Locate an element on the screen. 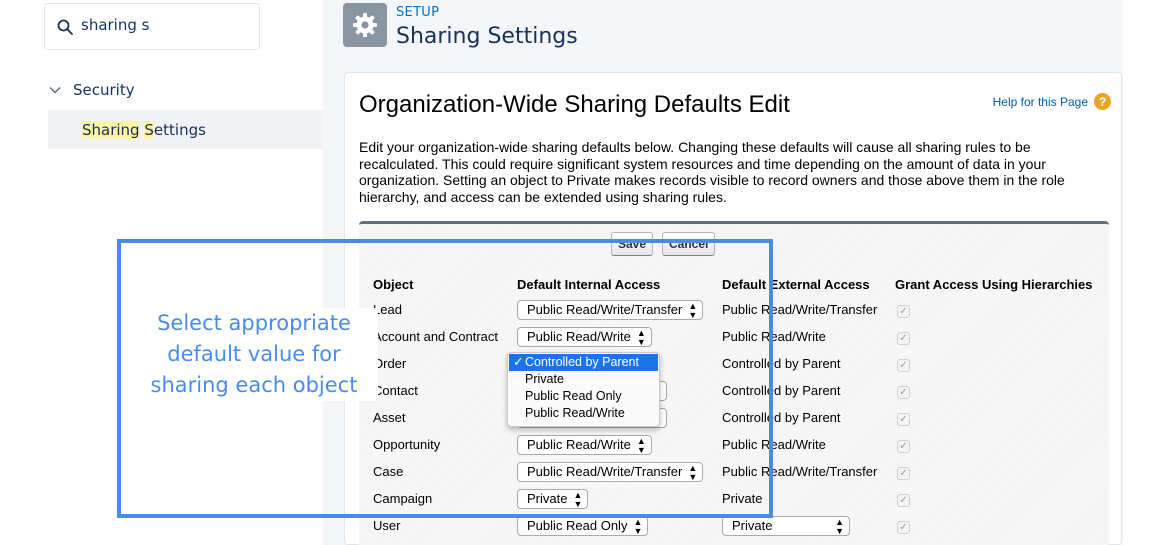  gear-icon is located at coordinates (365, 25).